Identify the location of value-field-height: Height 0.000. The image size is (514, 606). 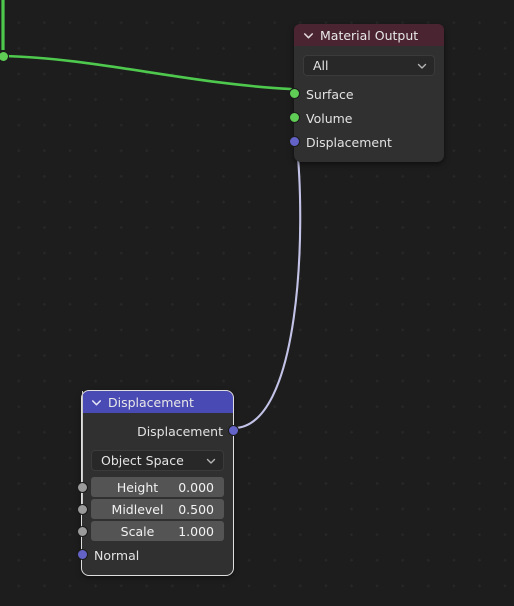
(157, 487).